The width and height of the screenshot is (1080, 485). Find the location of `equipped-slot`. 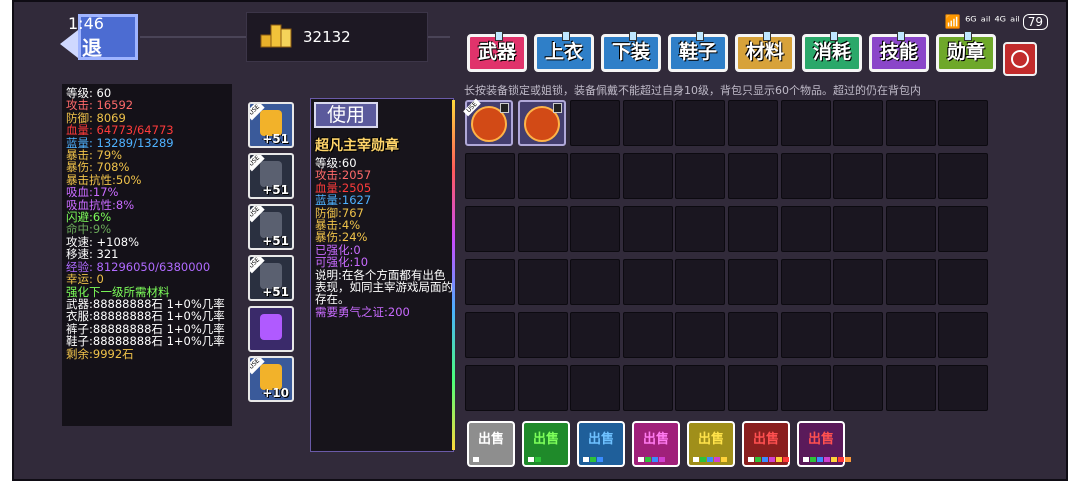

equipped-slot is located at coordinates (271, 329).